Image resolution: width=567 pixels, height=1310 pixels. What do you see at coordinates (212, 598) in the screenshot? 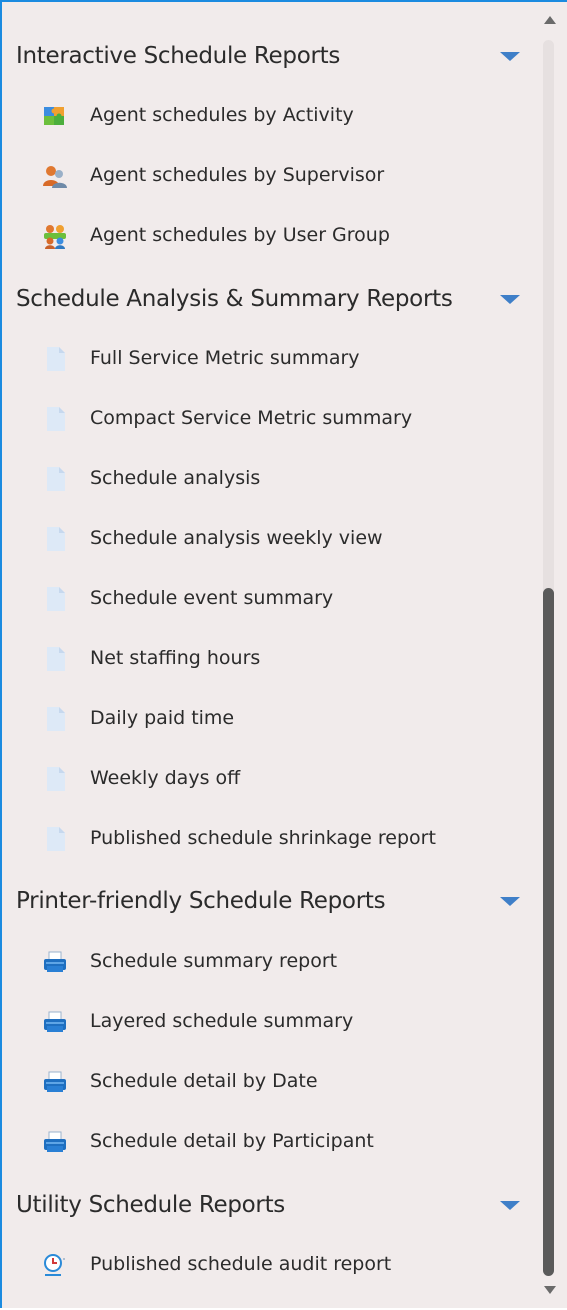
I see `report-label: Schedule event summary` at bounding box center [212, 598].